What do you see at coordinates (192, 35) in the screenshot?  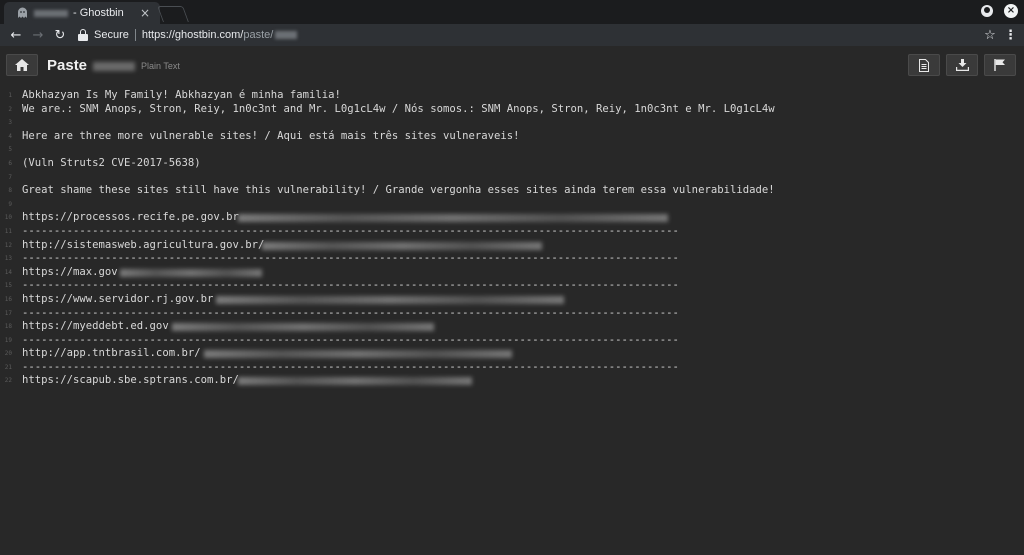 I see `url-host: https://ghostbin.com/` at bounding box center [192, 35].